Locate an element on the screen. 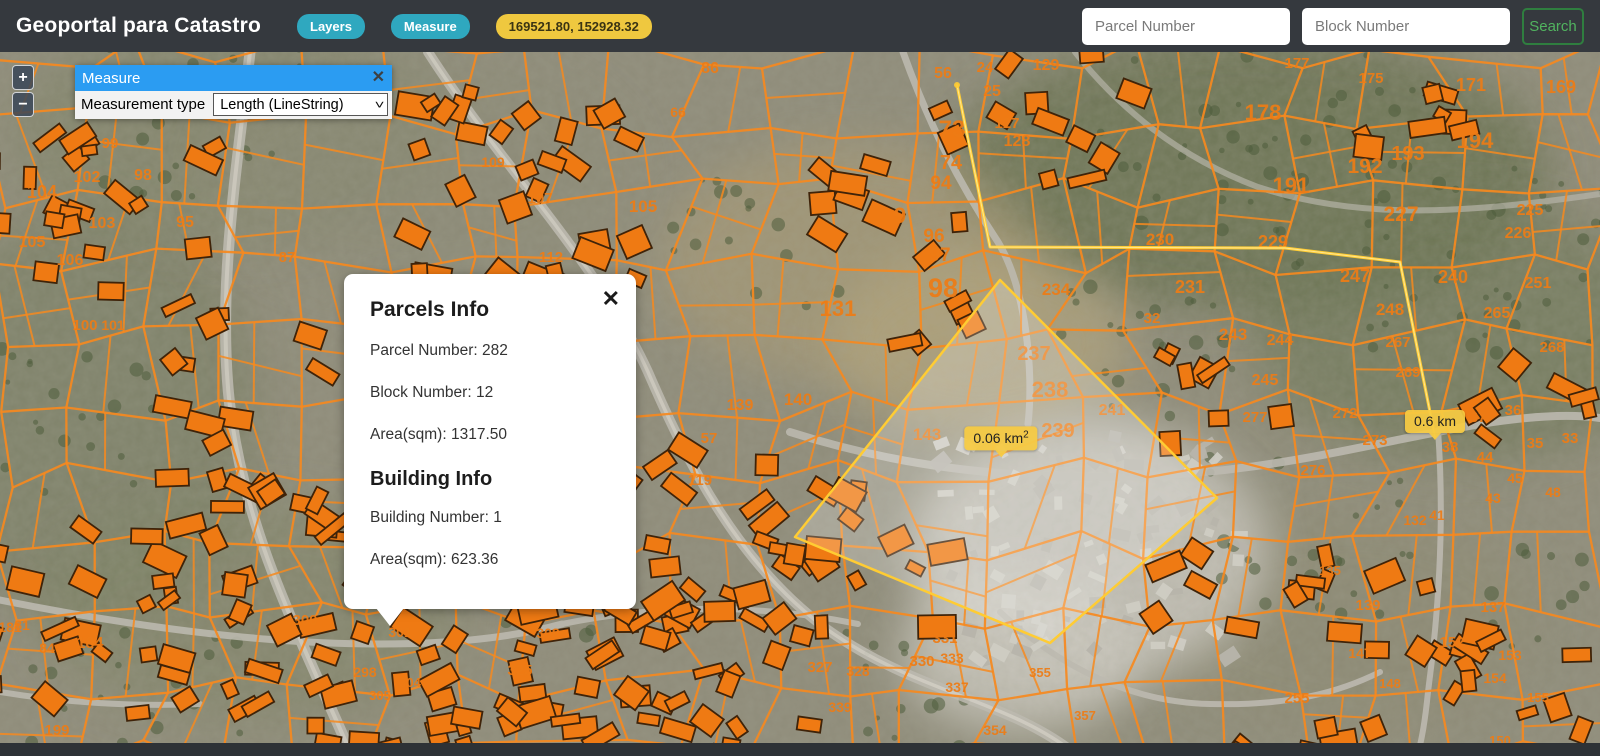  svg-text: 154 is located at coordinates (1495, 678).